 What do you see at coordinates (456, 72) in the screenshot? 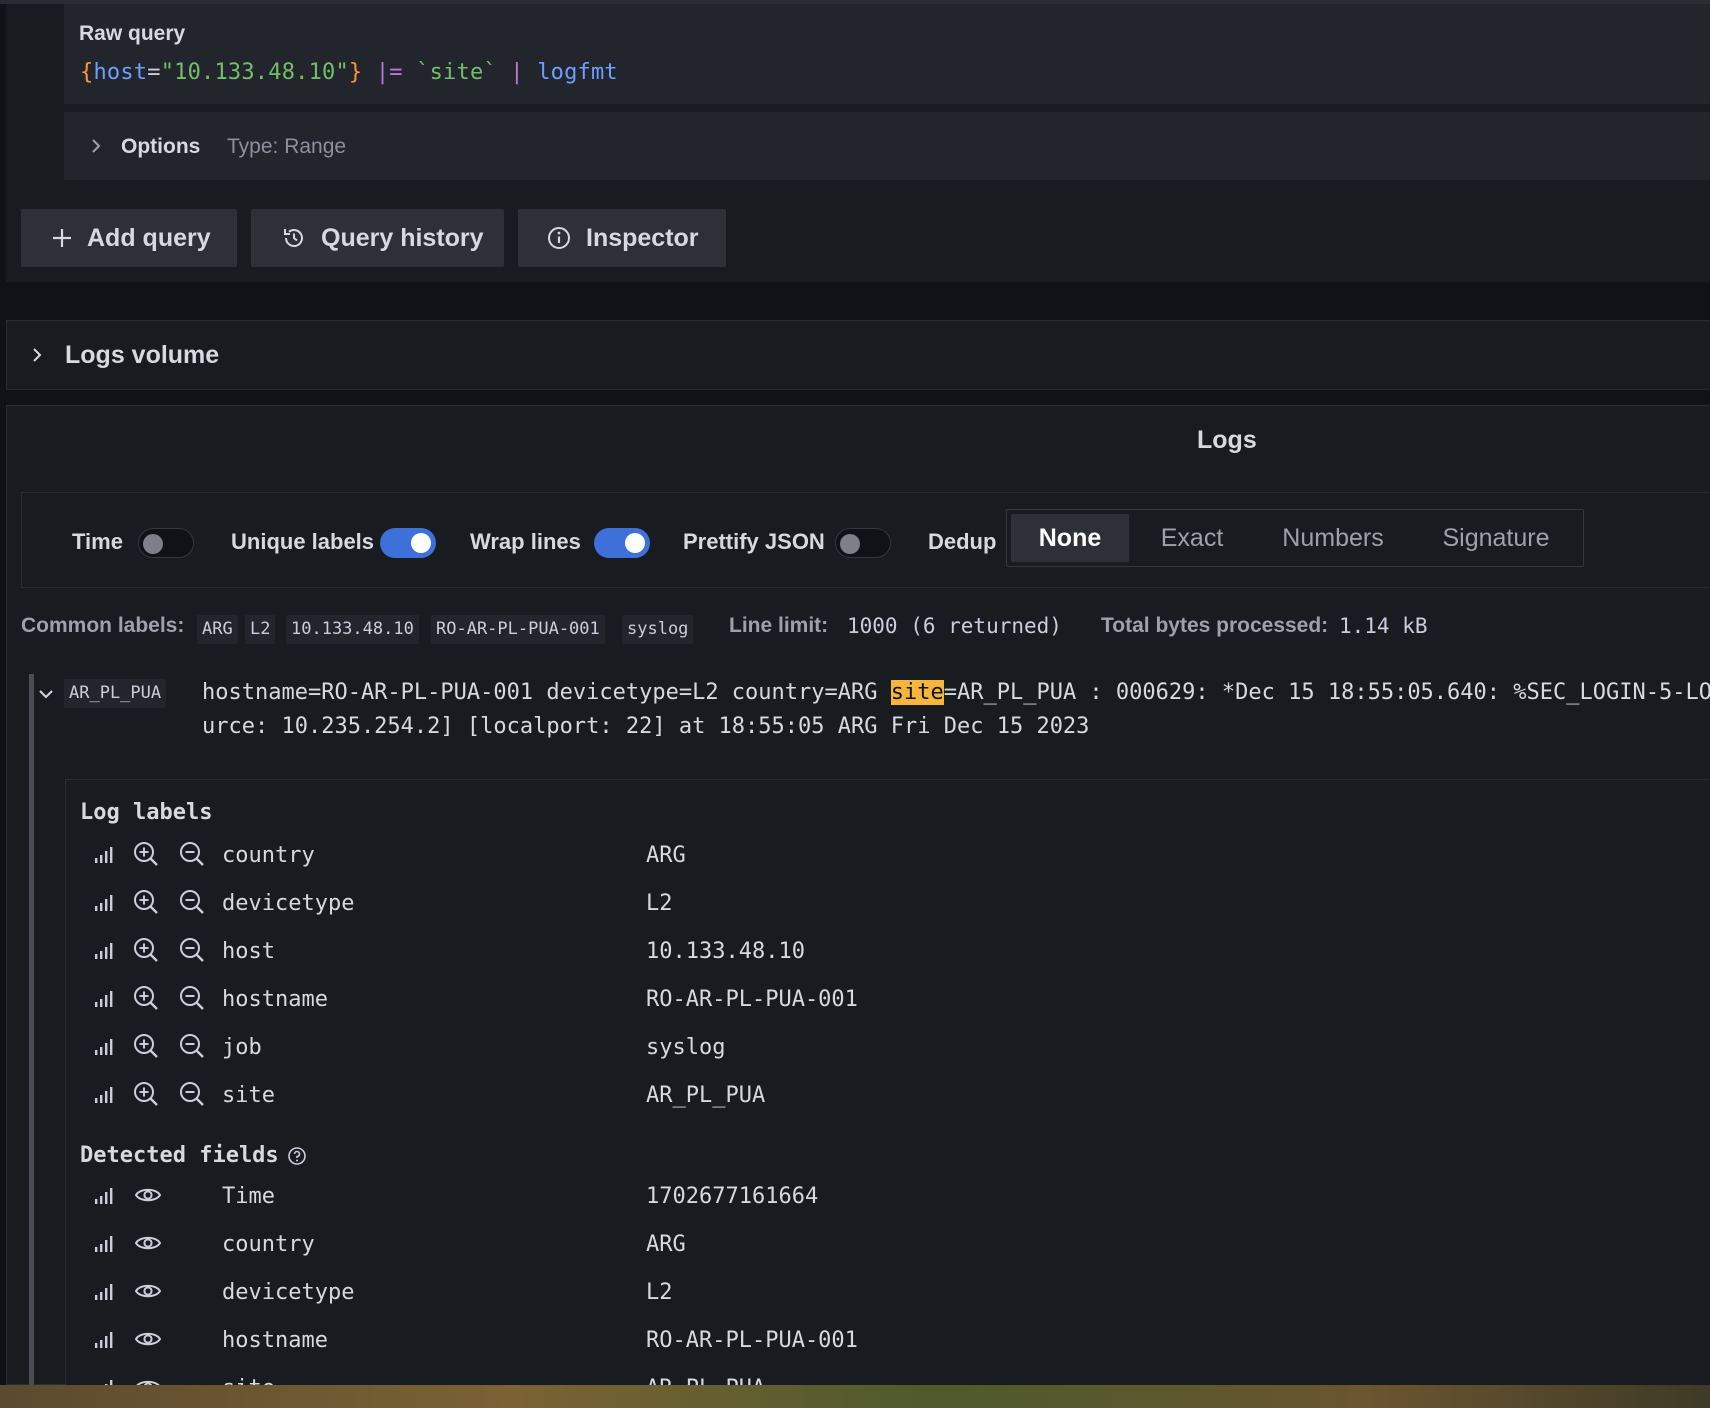
I see `query-filter-string: `site`` at bounding box center [456, 72].